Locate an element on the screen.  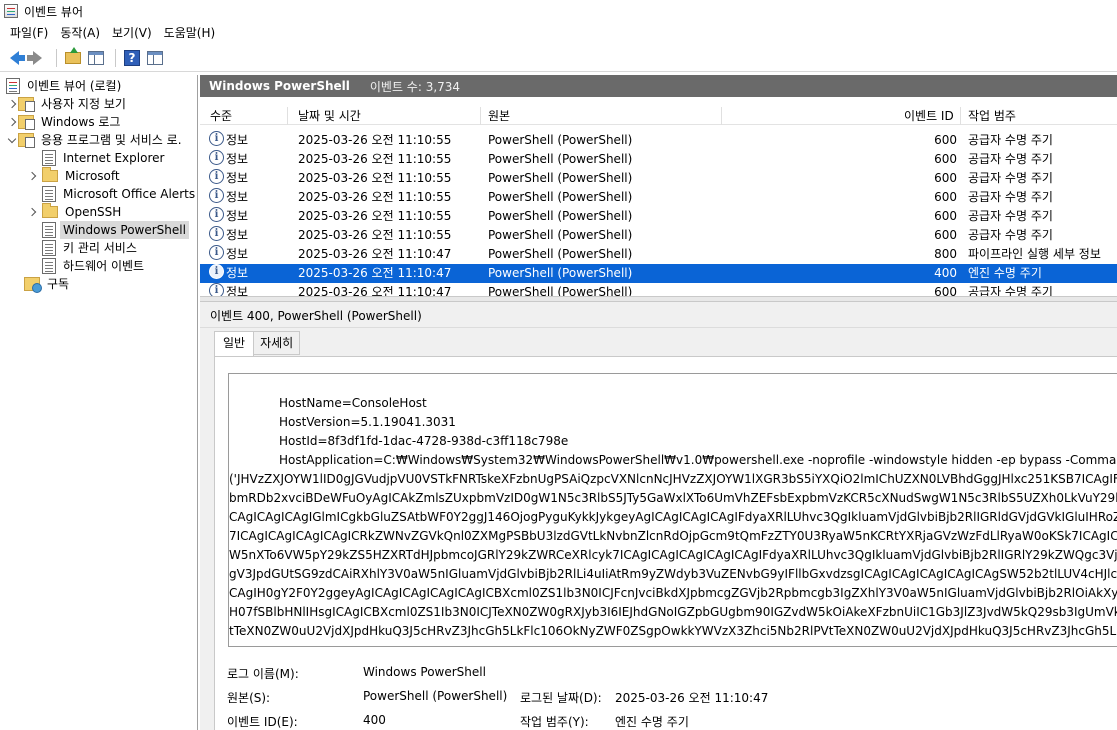
log-name-value: Windows PowerShell is located at coordinates (424, 672).